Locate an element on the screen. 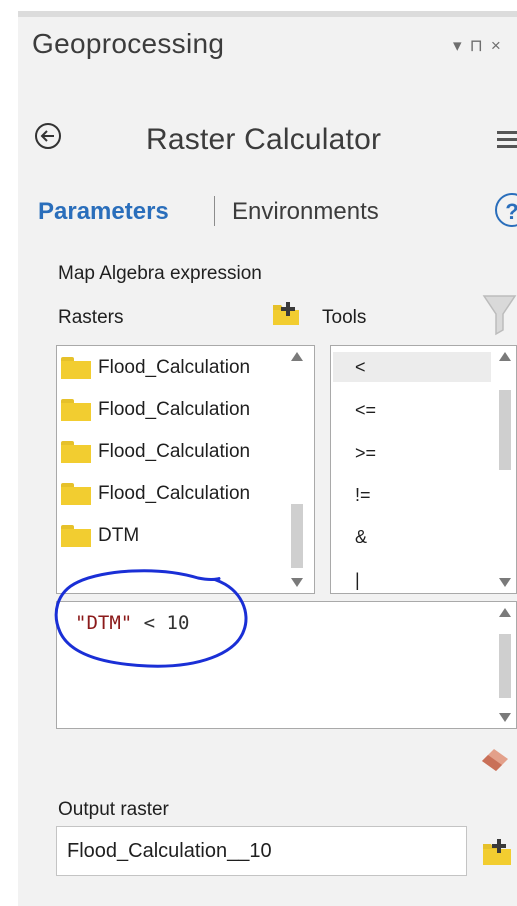 The width and height of the screenshot is (517, 906). add-raster-icon is located at coordinates (286, 314).